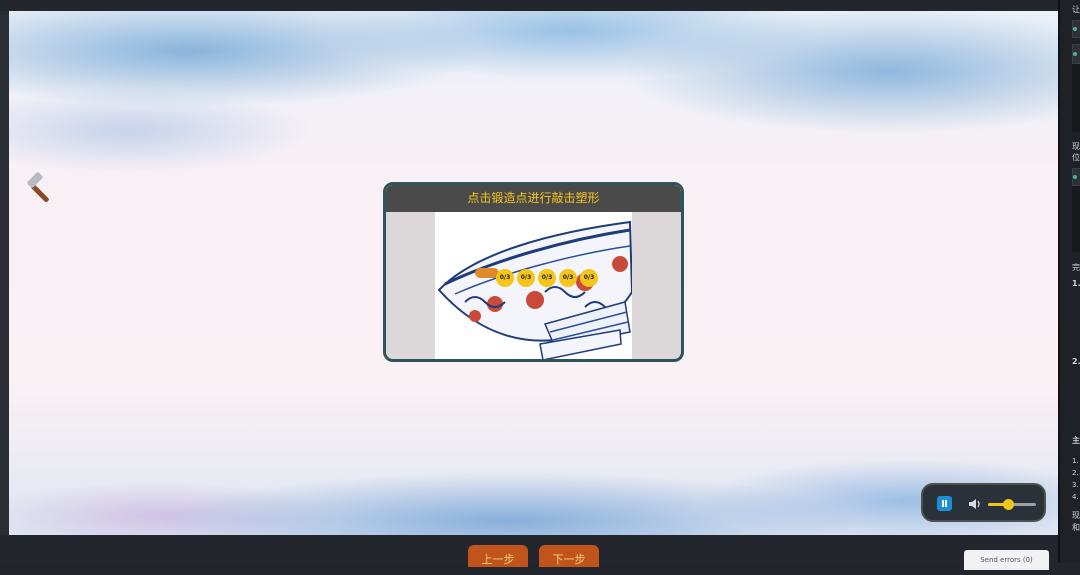  Describe the element at coordinates (505, 278) in the screenshot. I see `forge-point-1: 0/3` at that location.